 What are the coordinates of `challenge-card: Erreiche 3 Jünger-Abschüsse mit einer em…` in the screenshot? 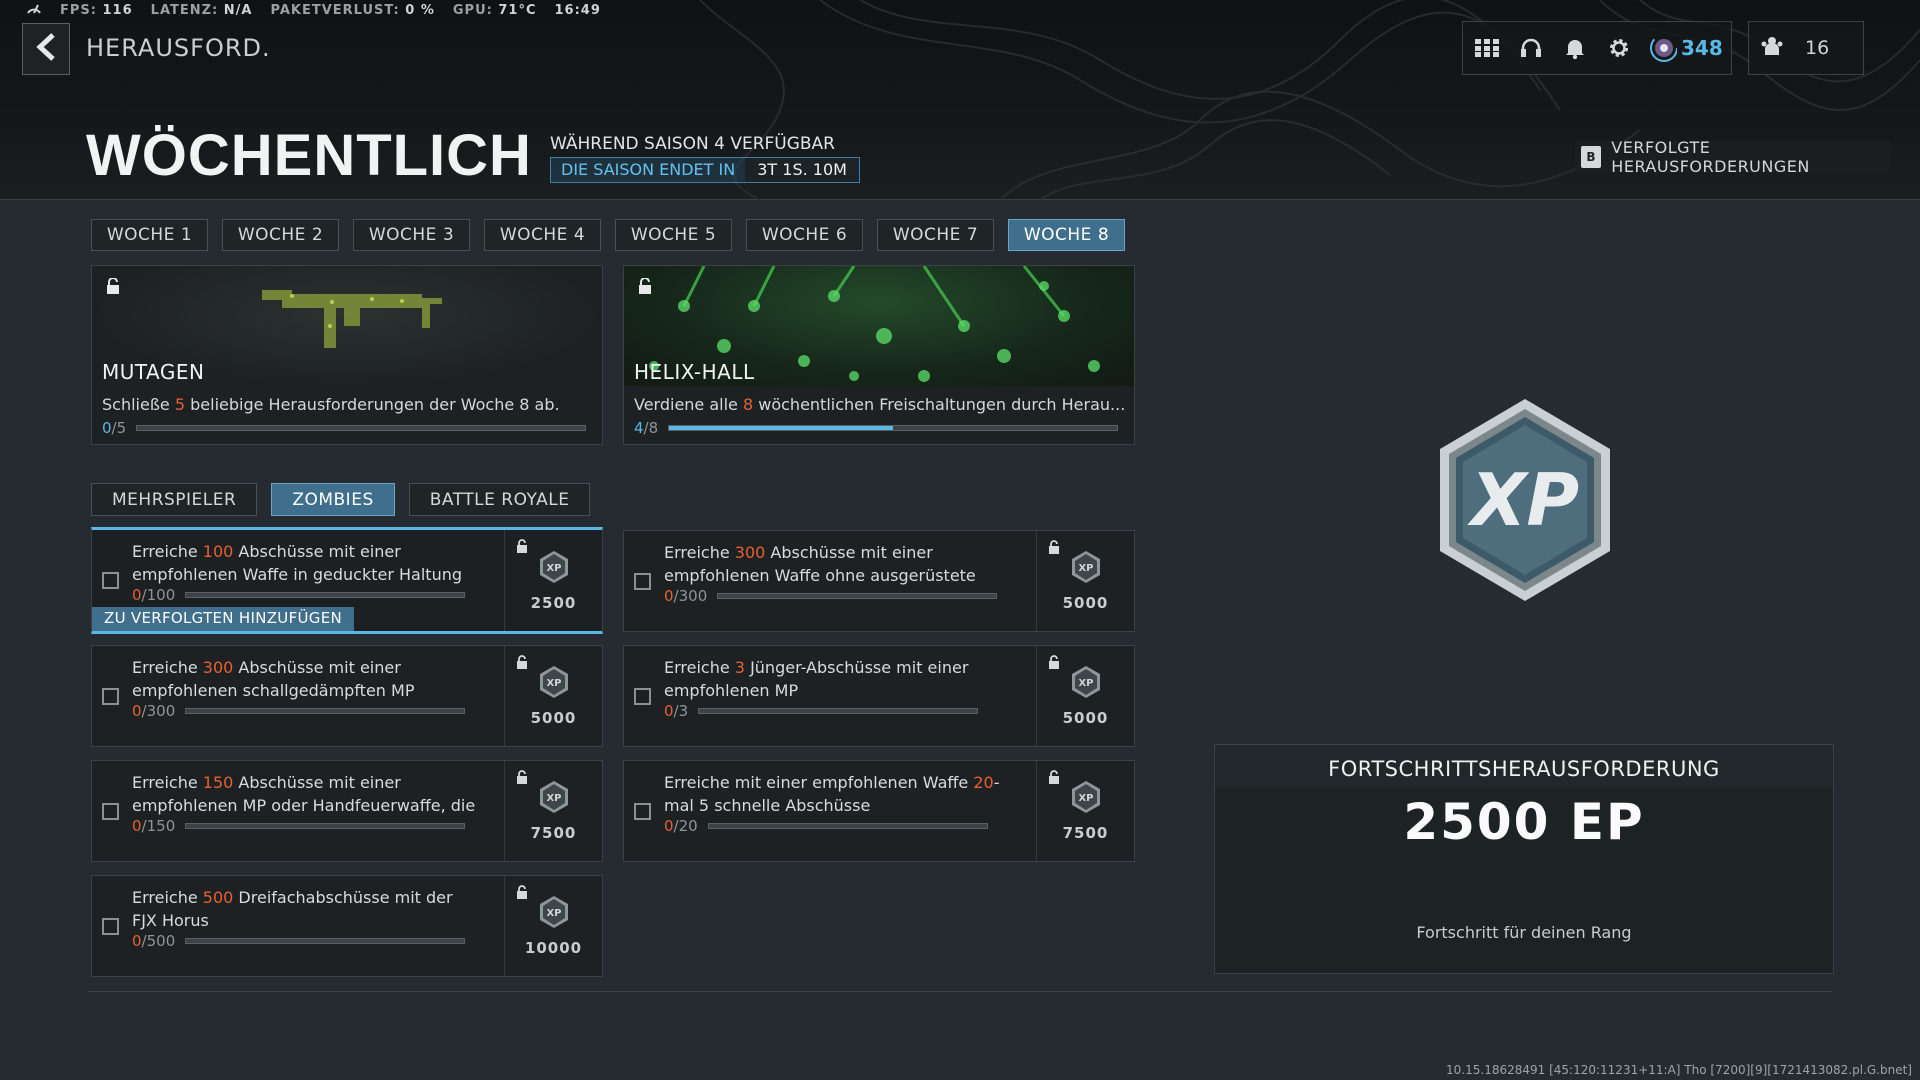 It's located at (879, 696).